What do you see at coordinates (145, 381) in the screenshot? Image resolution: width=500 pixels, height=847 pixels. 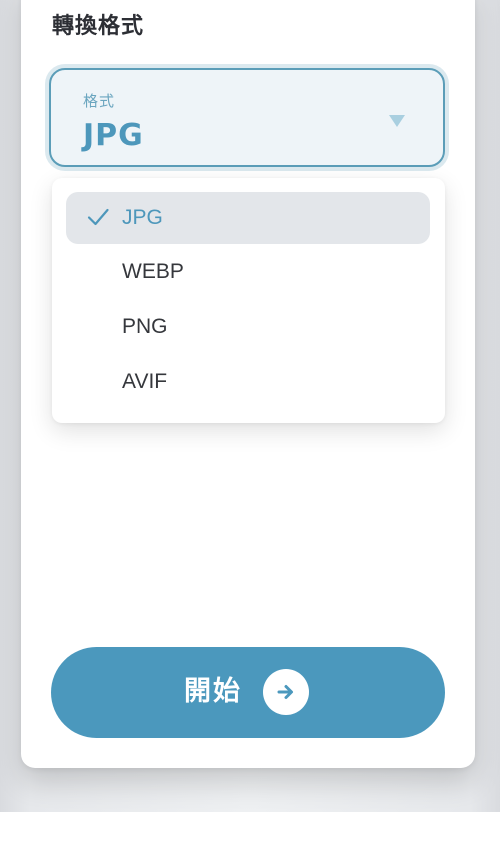 I see `option-label: AVIF` at bounding box center [145, 381].